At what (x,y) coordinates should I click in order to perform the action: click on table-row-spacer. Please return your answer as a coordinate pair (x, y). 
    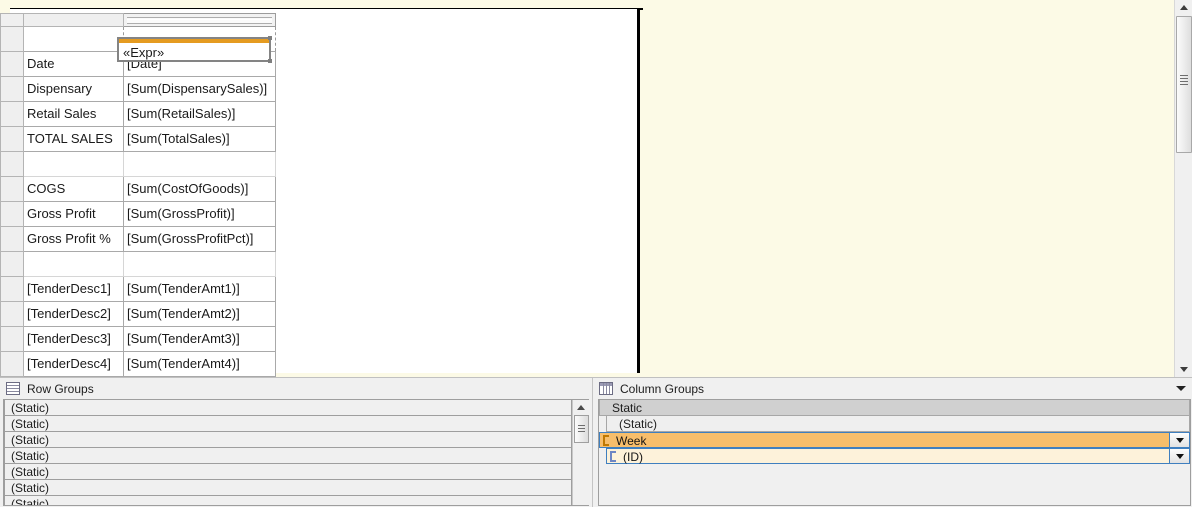
    Looking at the image, I should click on (138, 164).